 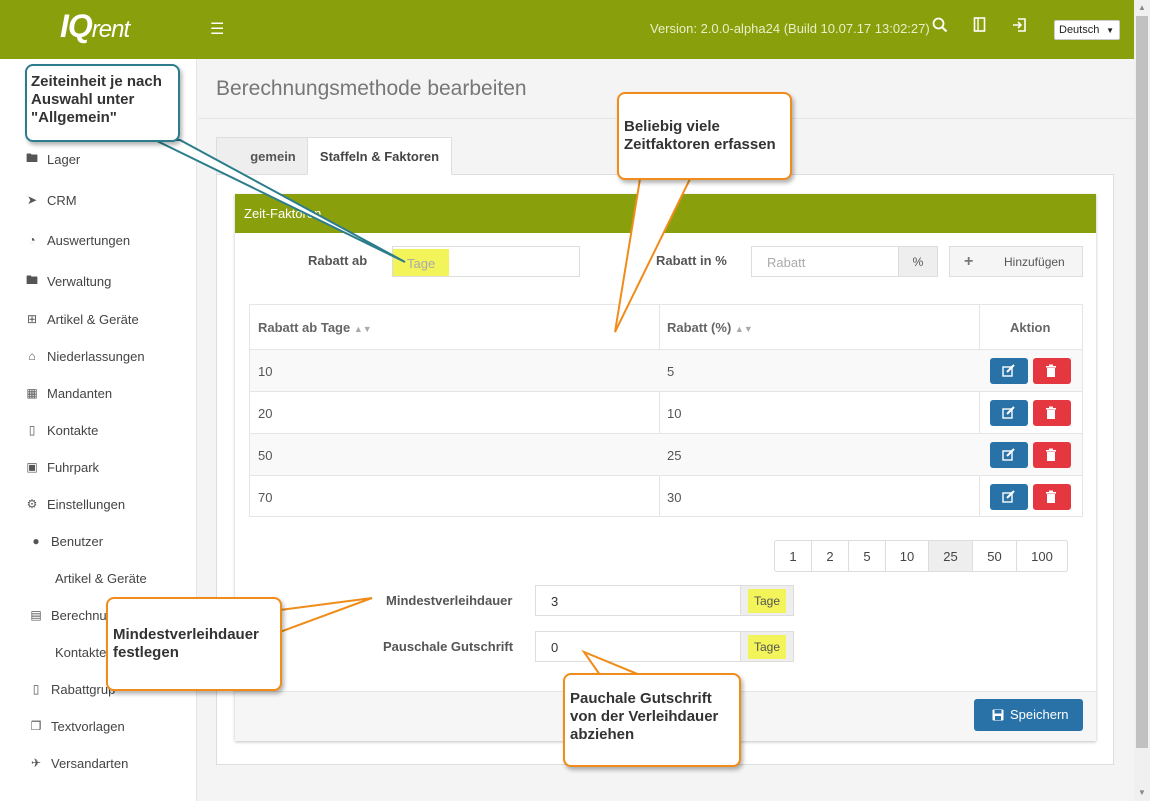 I want to click on sidebar-item-label: Versandarten, so click(x=90, y=763).